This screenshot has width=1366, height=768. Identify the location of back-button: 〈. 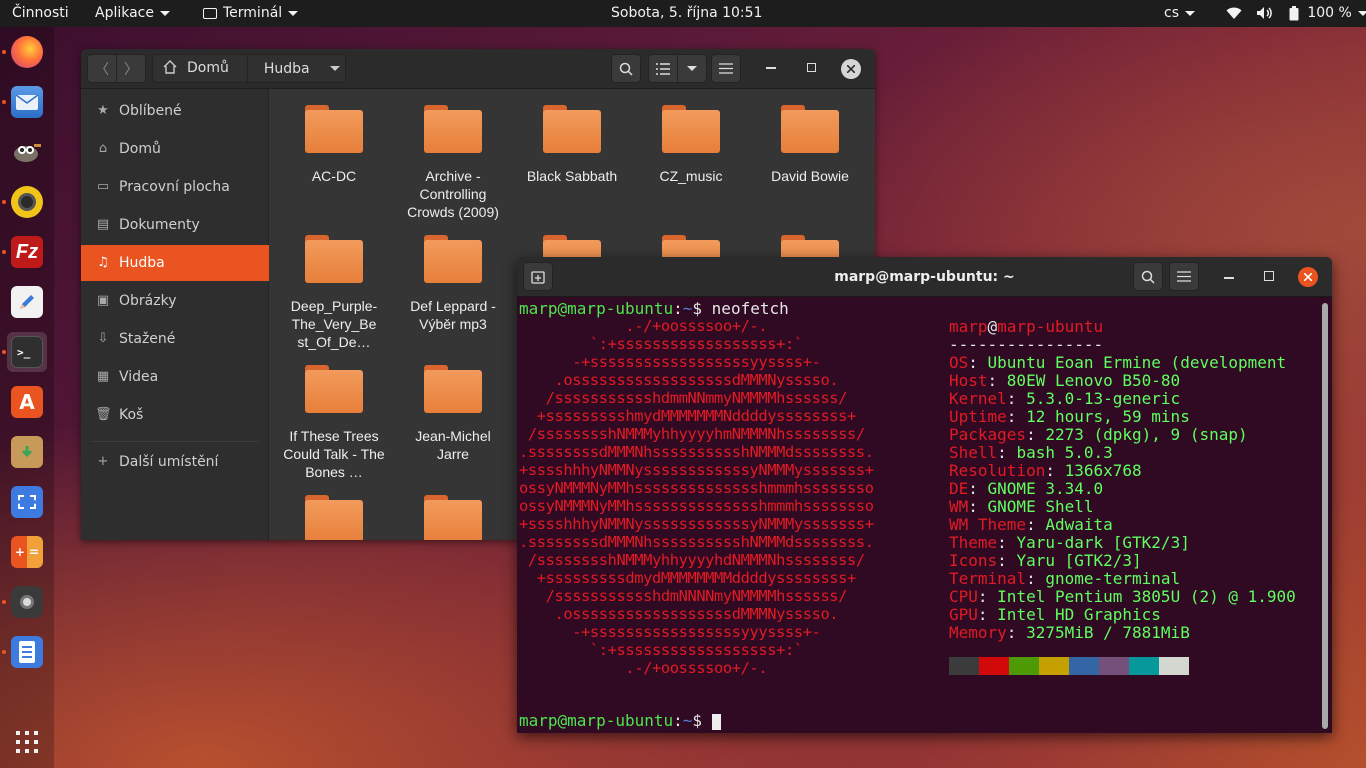
(102, 68).